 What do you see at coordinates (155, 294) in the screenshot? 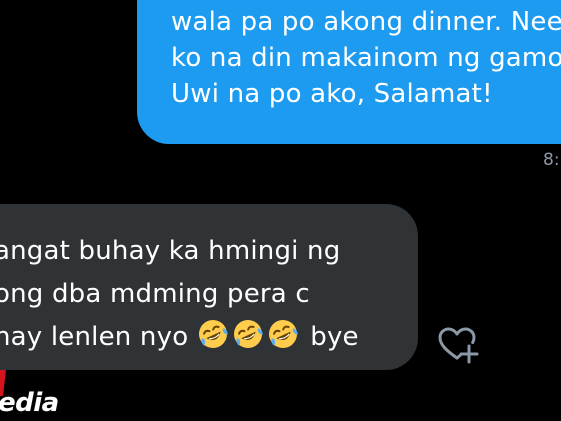
I see `received-message-line: ong dba mdming pera c` at bounding box center [155, 294].